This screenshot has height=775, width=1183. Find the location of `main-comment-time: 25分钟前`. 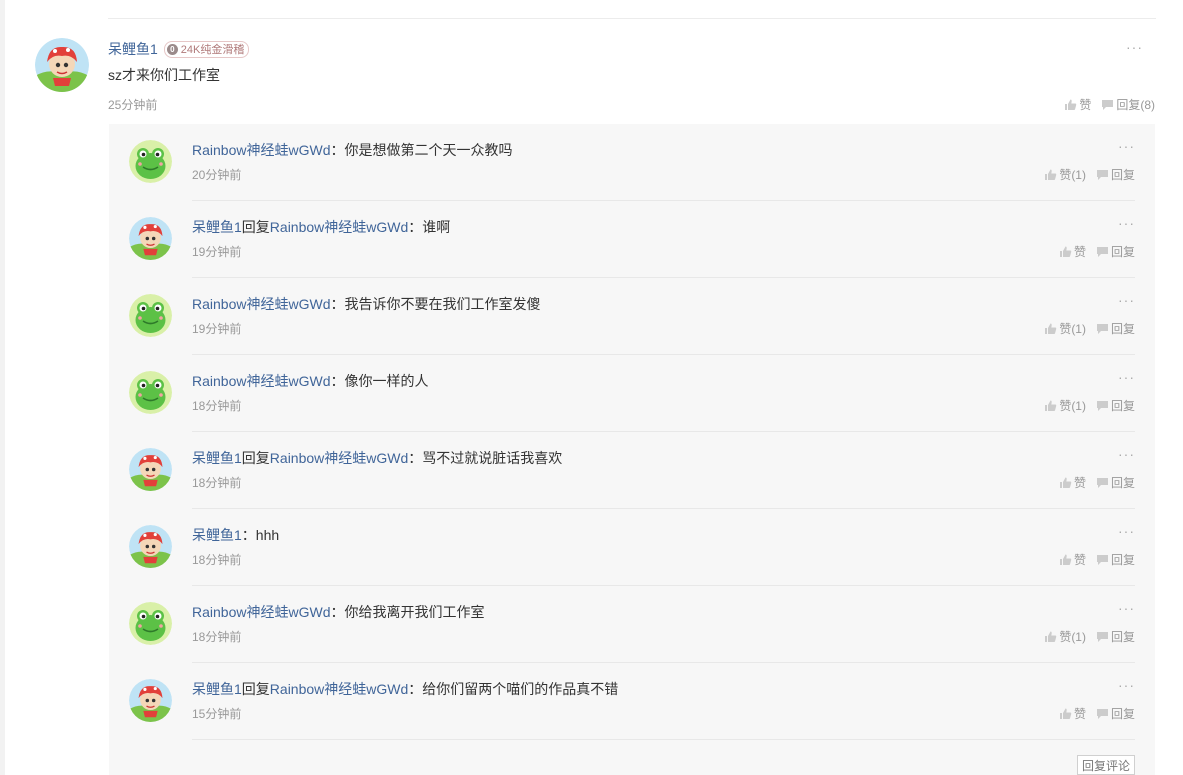

main-comment-time: 25分钟前 is located at coordinates (133, 105).